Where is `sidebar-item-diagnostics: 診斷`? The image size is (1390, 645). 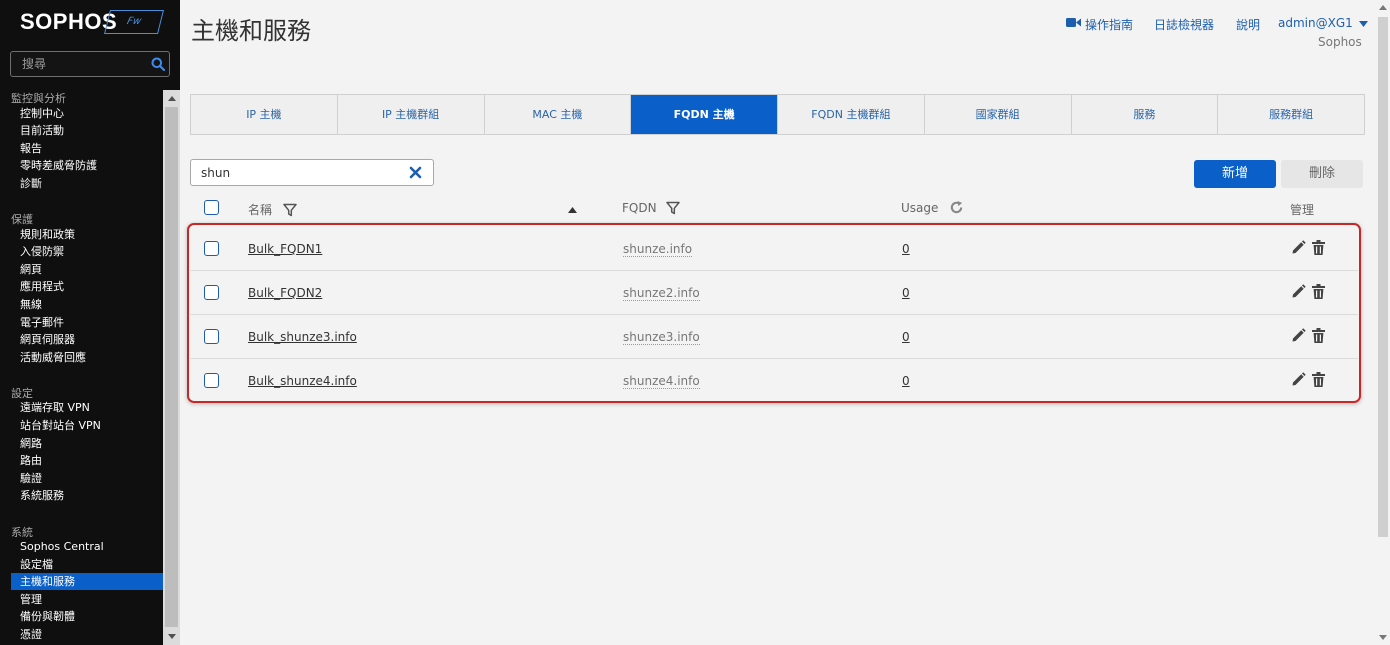 sidebar-item-diagnostics: 診斷 is located at coordinates (87, 183).